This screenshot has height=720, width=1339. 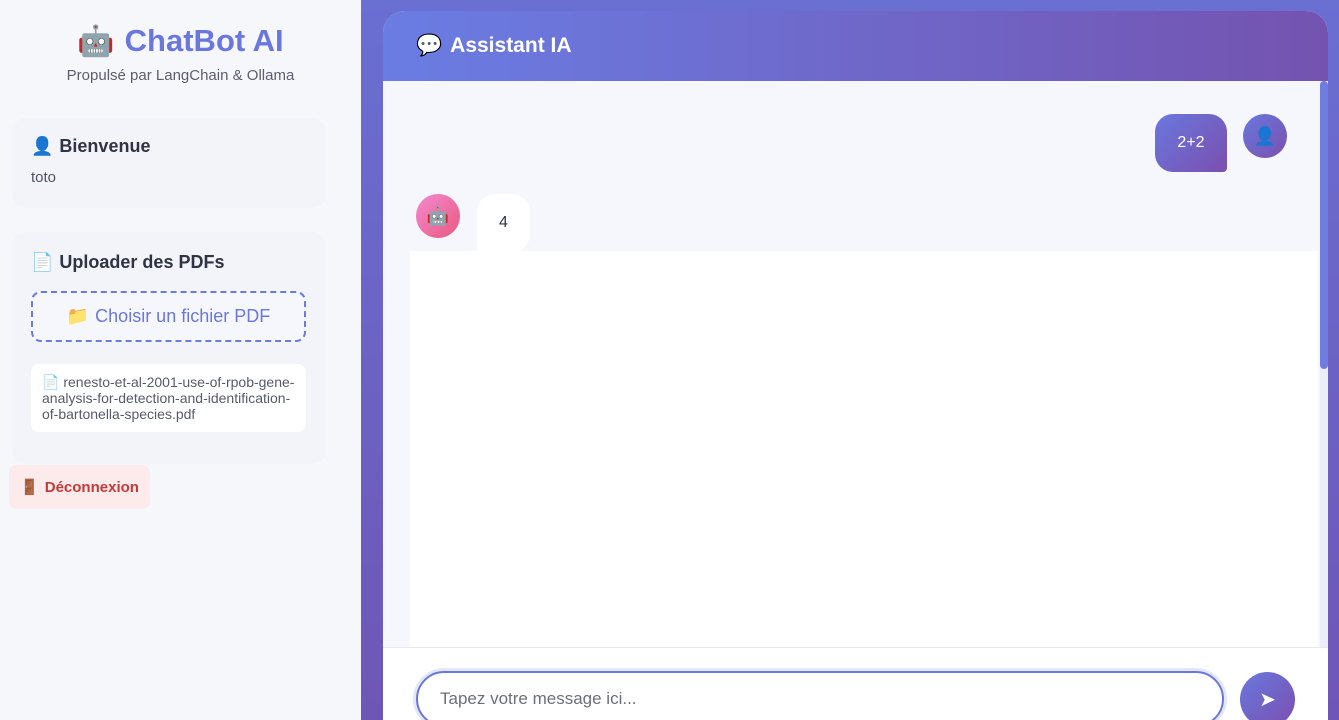 What do you see at coordinates (511, 45) in the screenshot?
I see `chat-title: Assistant IA` at bounding box center [511, 45].